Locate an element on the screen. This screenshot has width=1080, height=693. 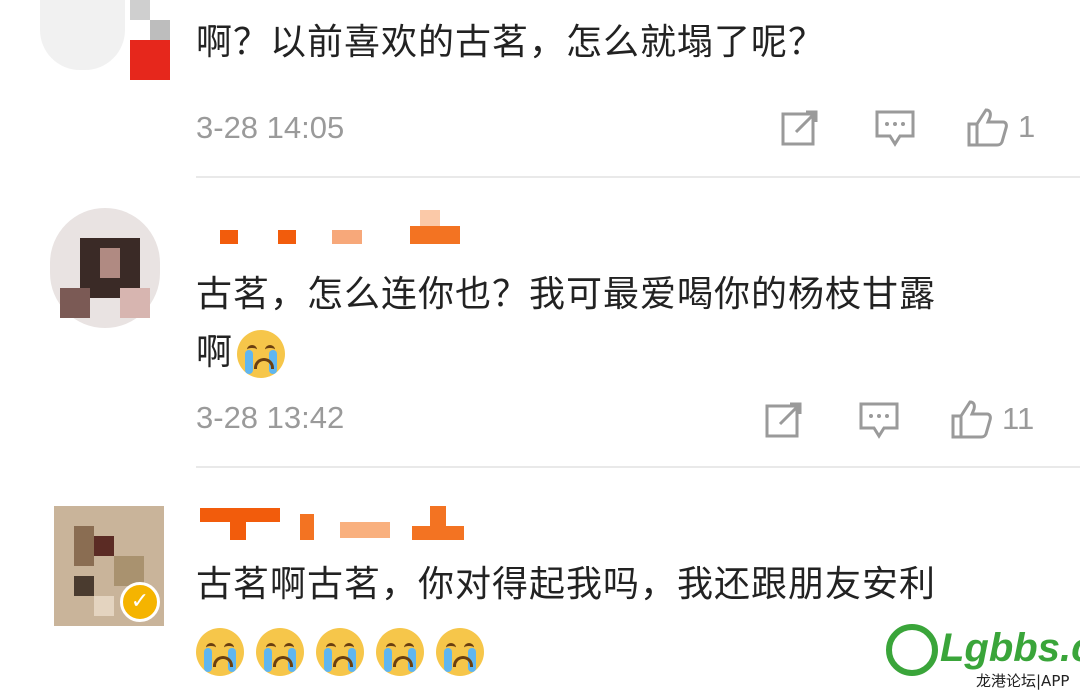
like-button: 11 is located at coordinates (992, 419).